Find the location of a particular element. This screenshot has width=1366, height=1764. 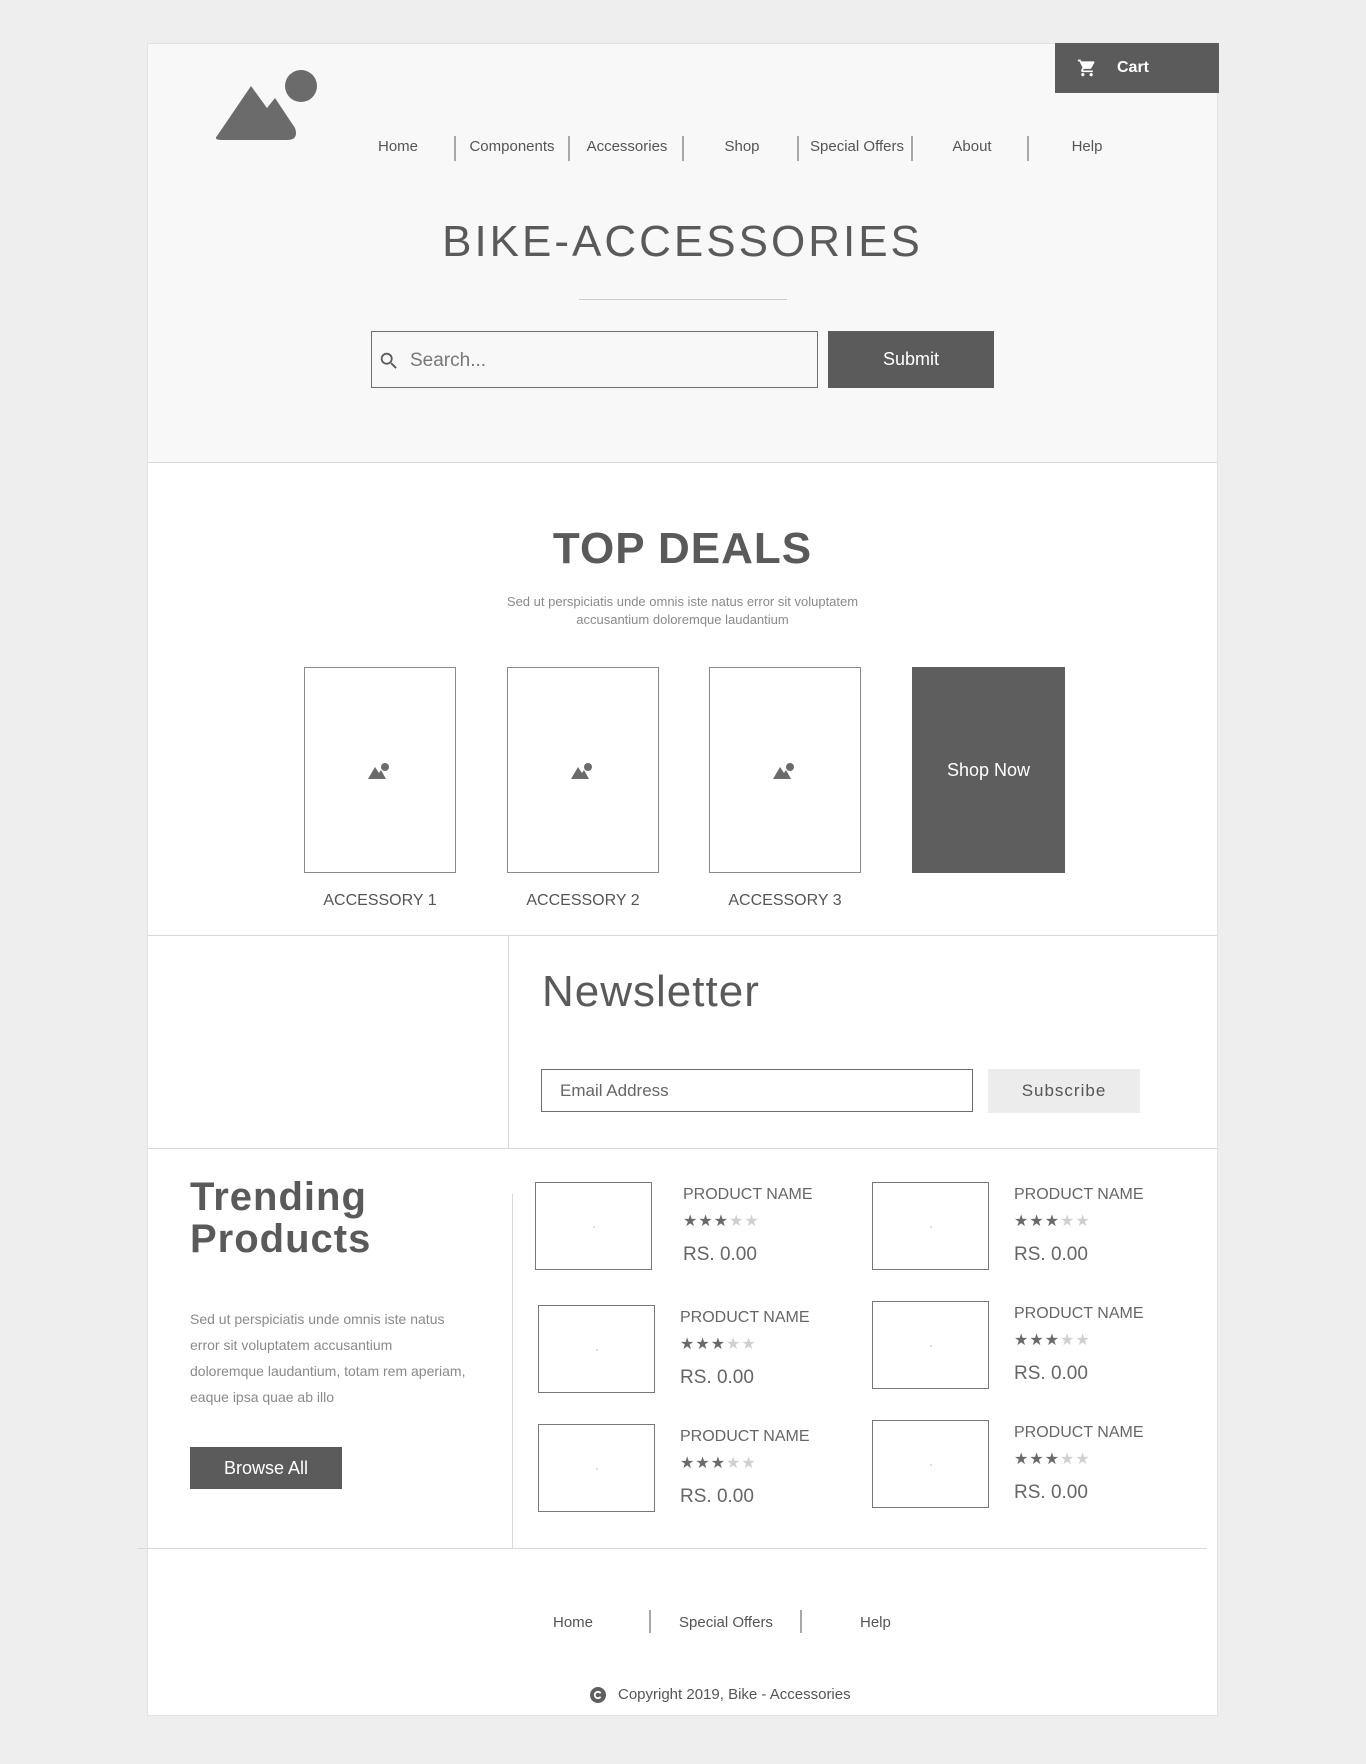

trending-title: Trending Products is located at coordinates (280, 1218).